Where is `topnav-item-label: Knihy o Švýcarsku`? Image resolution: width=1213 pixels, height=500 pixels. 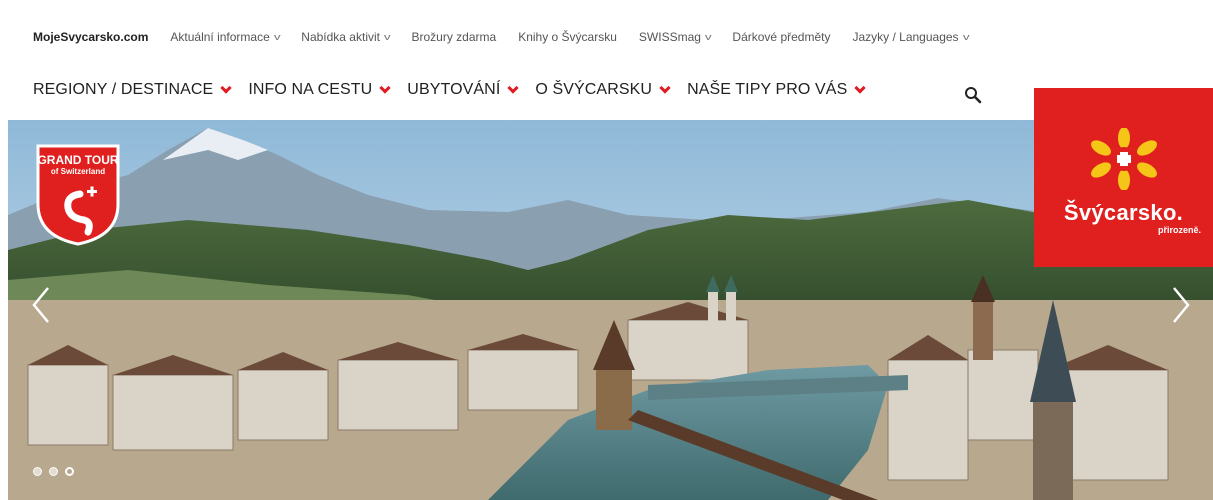
topnav-item-label: Knihy o Švýcarsku is located at coordinates (567, 37).